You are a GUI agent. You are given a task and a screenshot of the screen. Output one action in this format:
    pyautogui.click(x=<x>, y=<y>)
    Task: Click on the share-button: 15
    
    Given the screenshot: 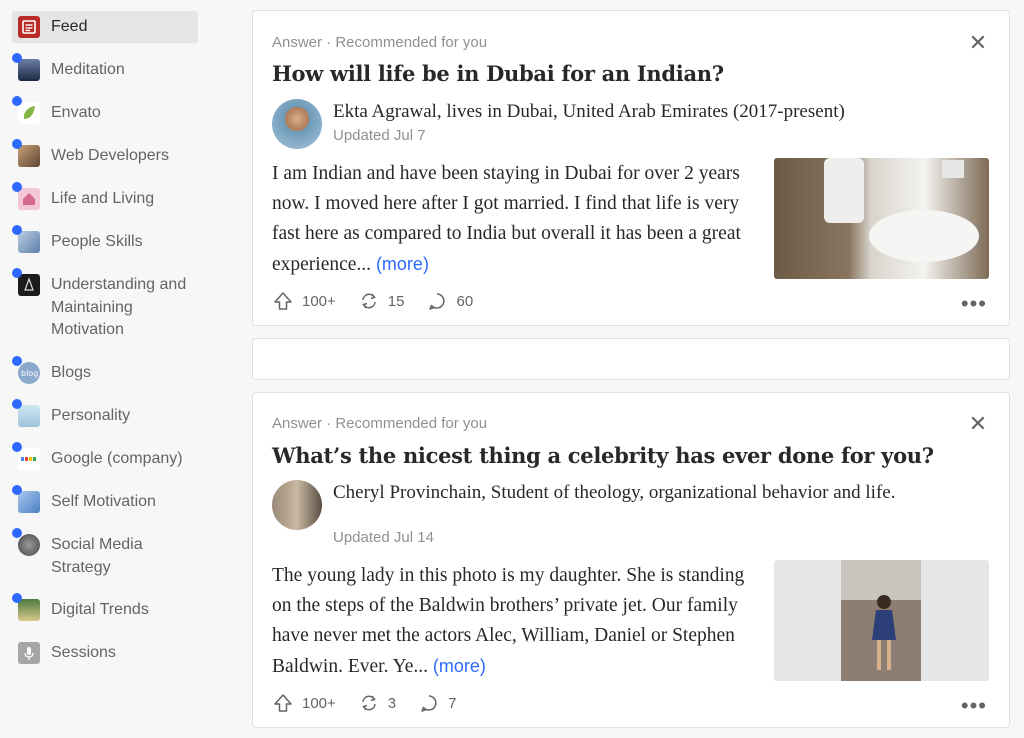 What is the action you would take?
    pyautogui.click(x=381, y=301)
    